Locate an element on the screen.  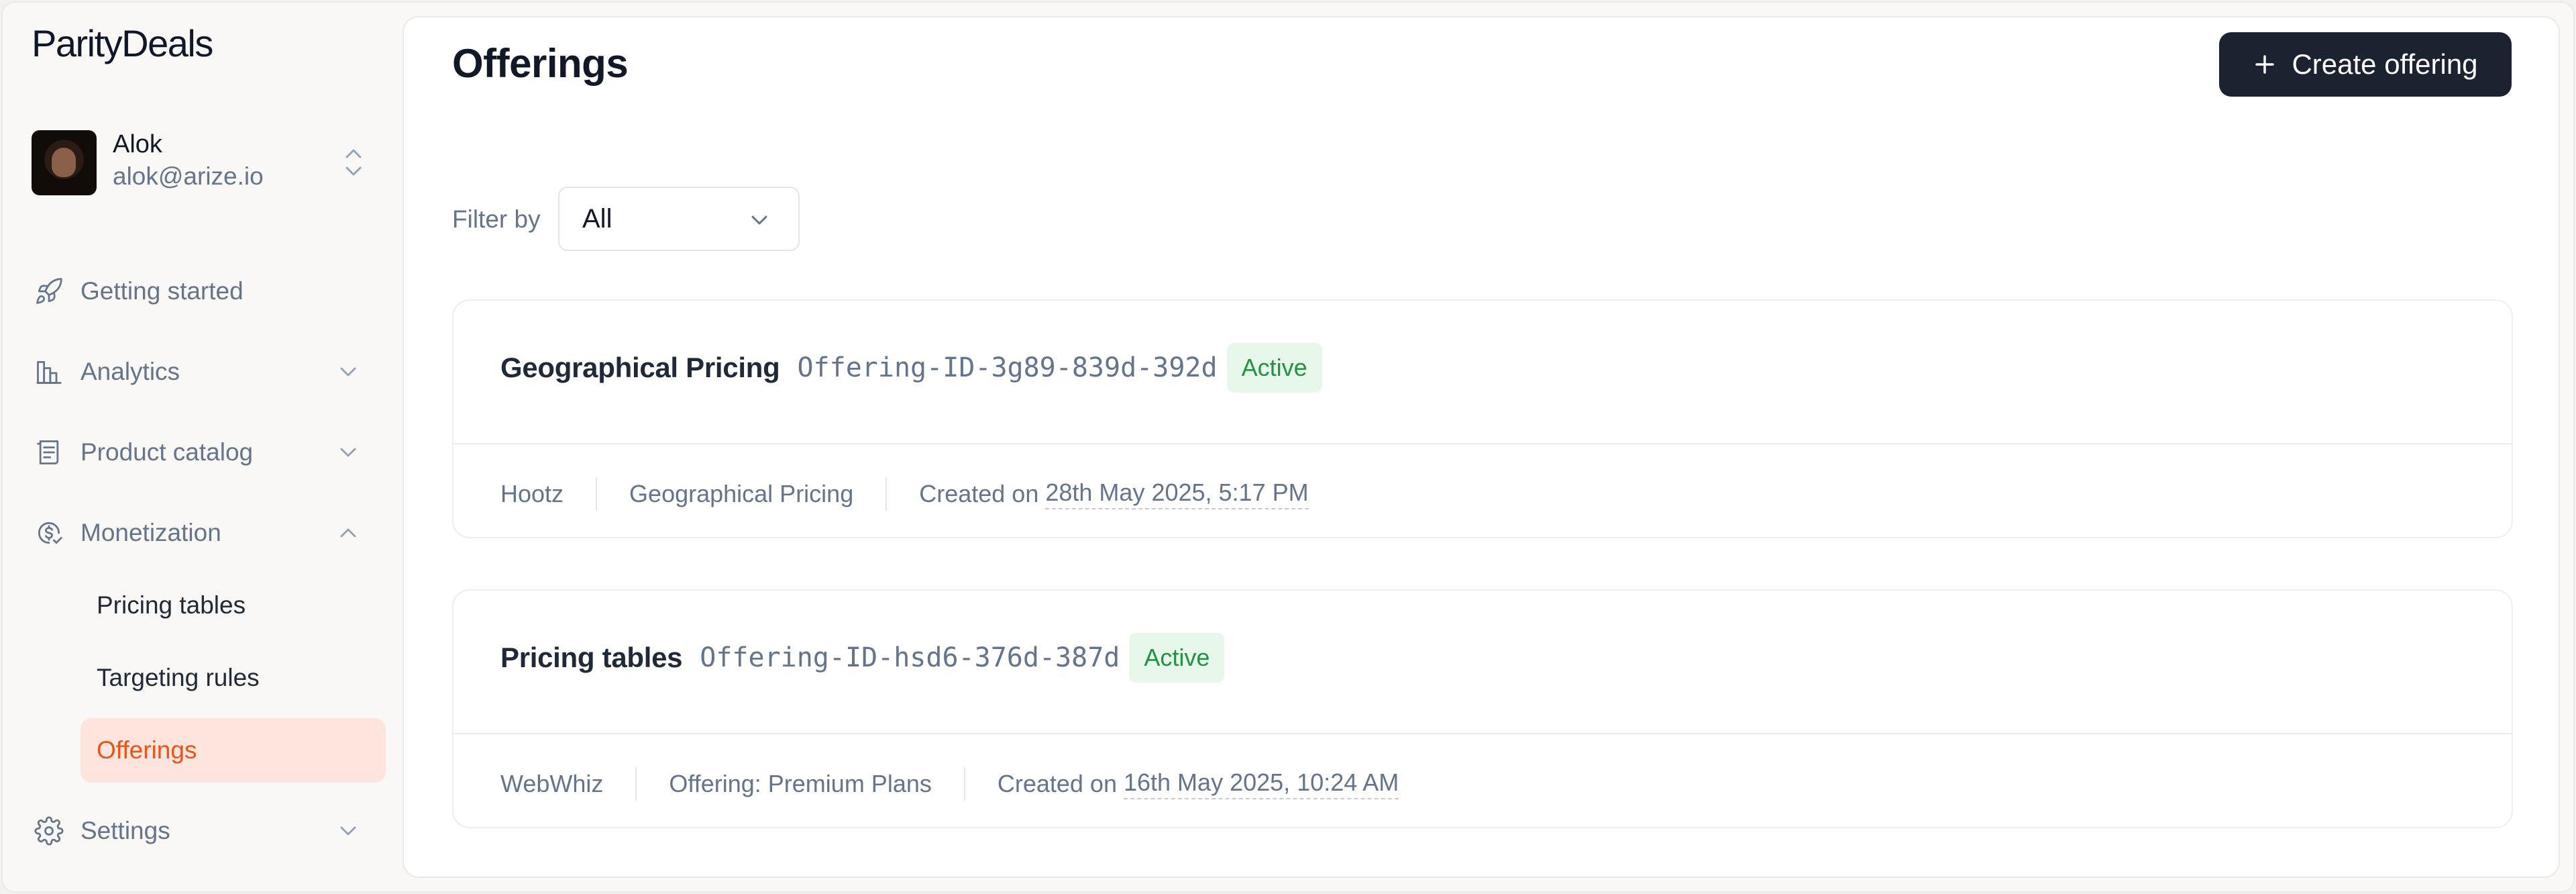
offering-id: Offering-ID-hsd6-376d-387d is located at coordinates (910, 658).